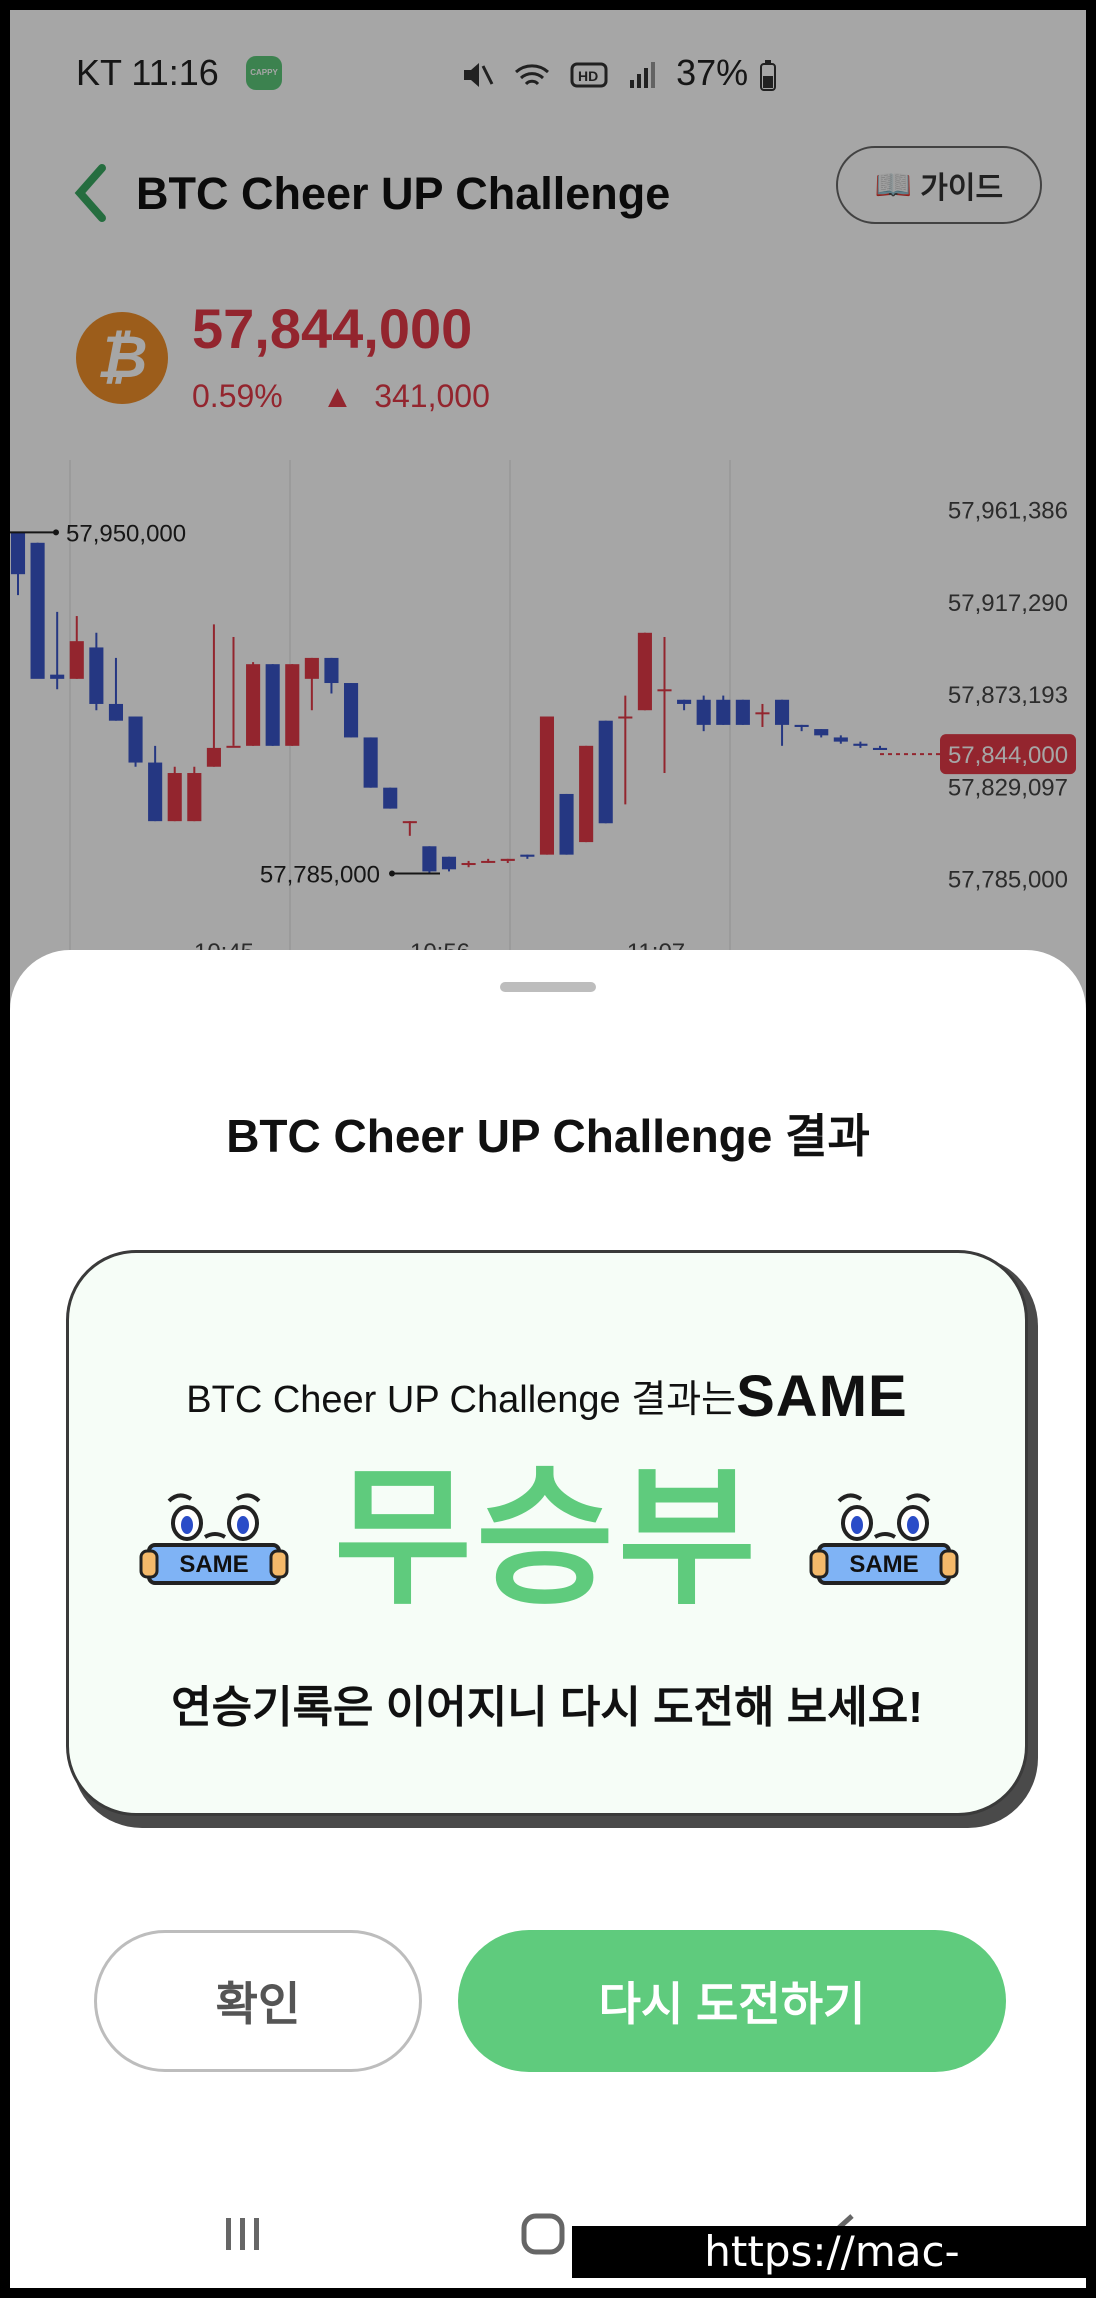 The width and height of the screenshot is (1096, 2298). I want to click on mascot-right-icon: SAME, so click(884, 1539).